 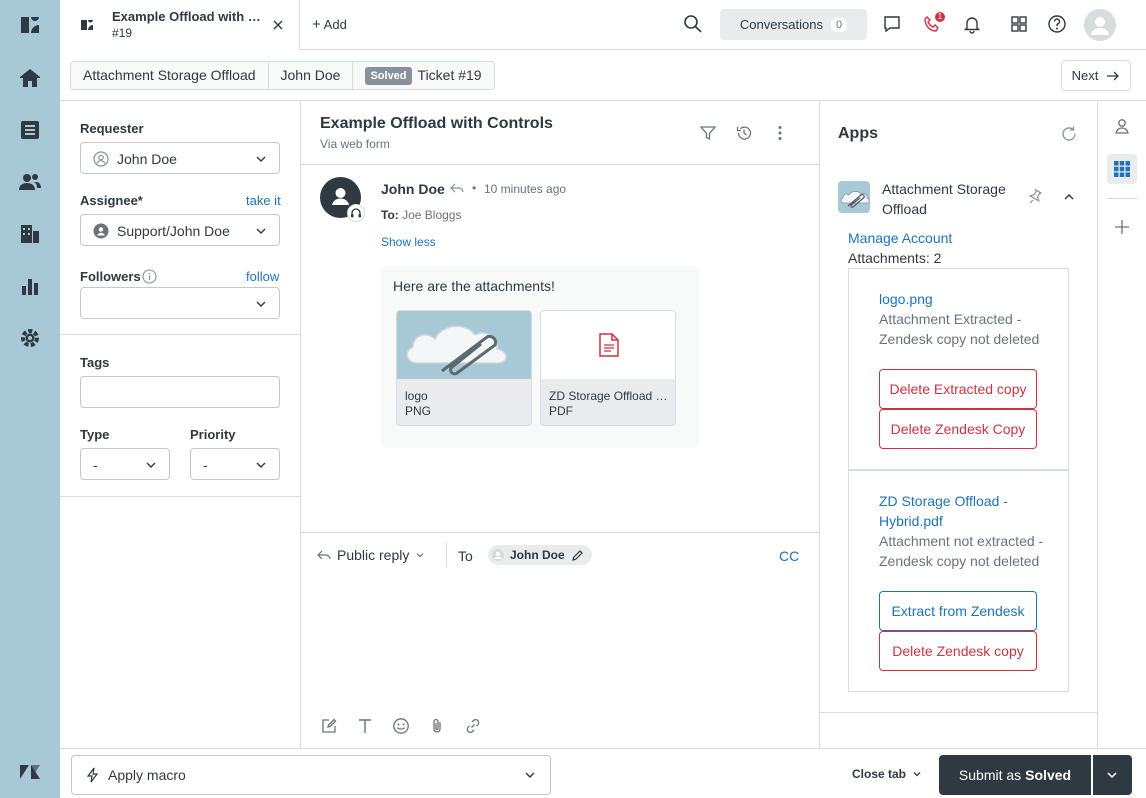 What do you see at coordinates (693, 24) in the screenshot?
I see `search-icon` at bounding box center [693, 24].